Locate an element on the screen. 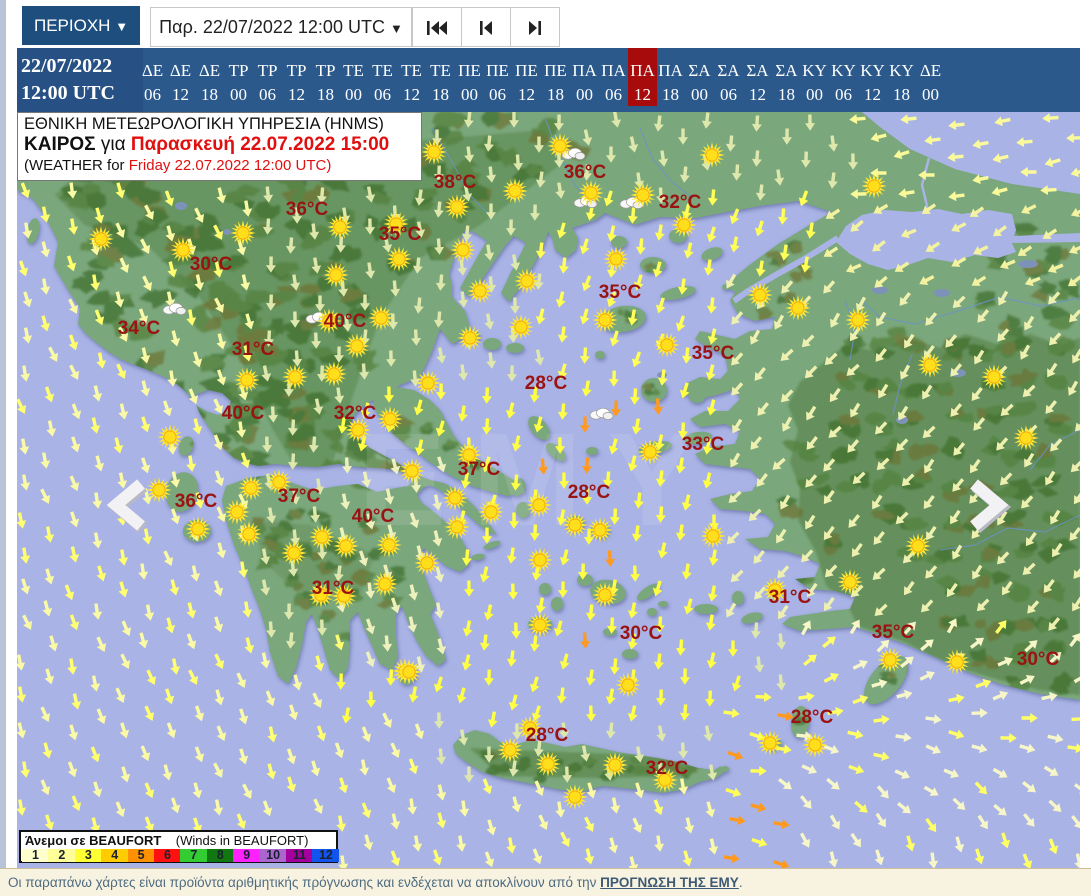 This screenshot has width=1091, height=896. svg-text: 33°C is located at coordinates (703, 444).